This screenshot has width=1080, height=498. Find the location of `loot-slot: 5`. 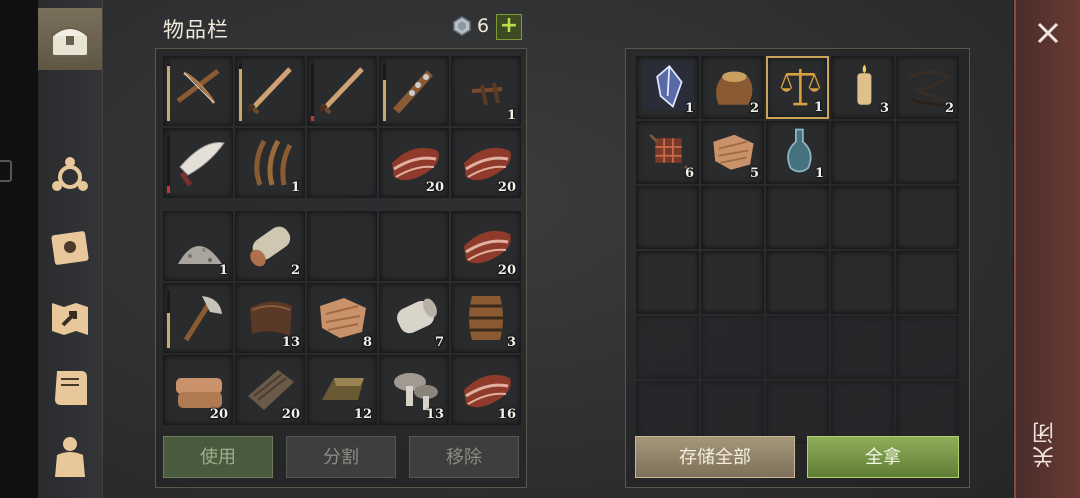

loot-slot: 5 is located at coordinates (732, 152).